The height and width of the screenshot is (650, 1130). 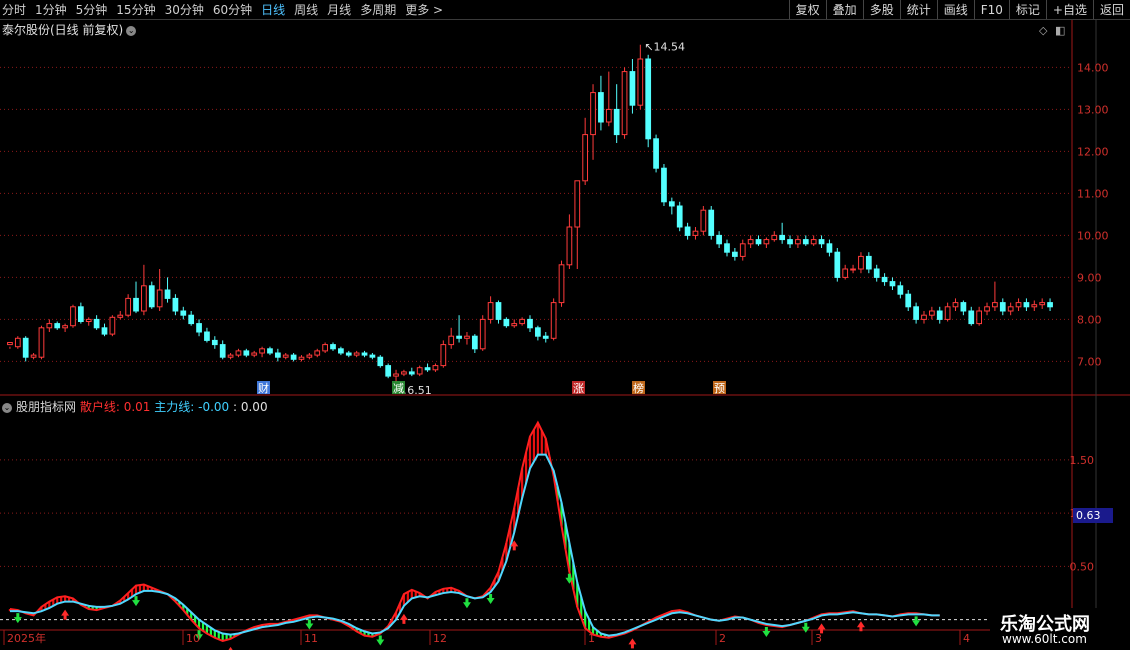 What do you see at coordinates (398, 388) in the screenshot?
I see `event-tag-1: 减` at bounding box center [398, 388].